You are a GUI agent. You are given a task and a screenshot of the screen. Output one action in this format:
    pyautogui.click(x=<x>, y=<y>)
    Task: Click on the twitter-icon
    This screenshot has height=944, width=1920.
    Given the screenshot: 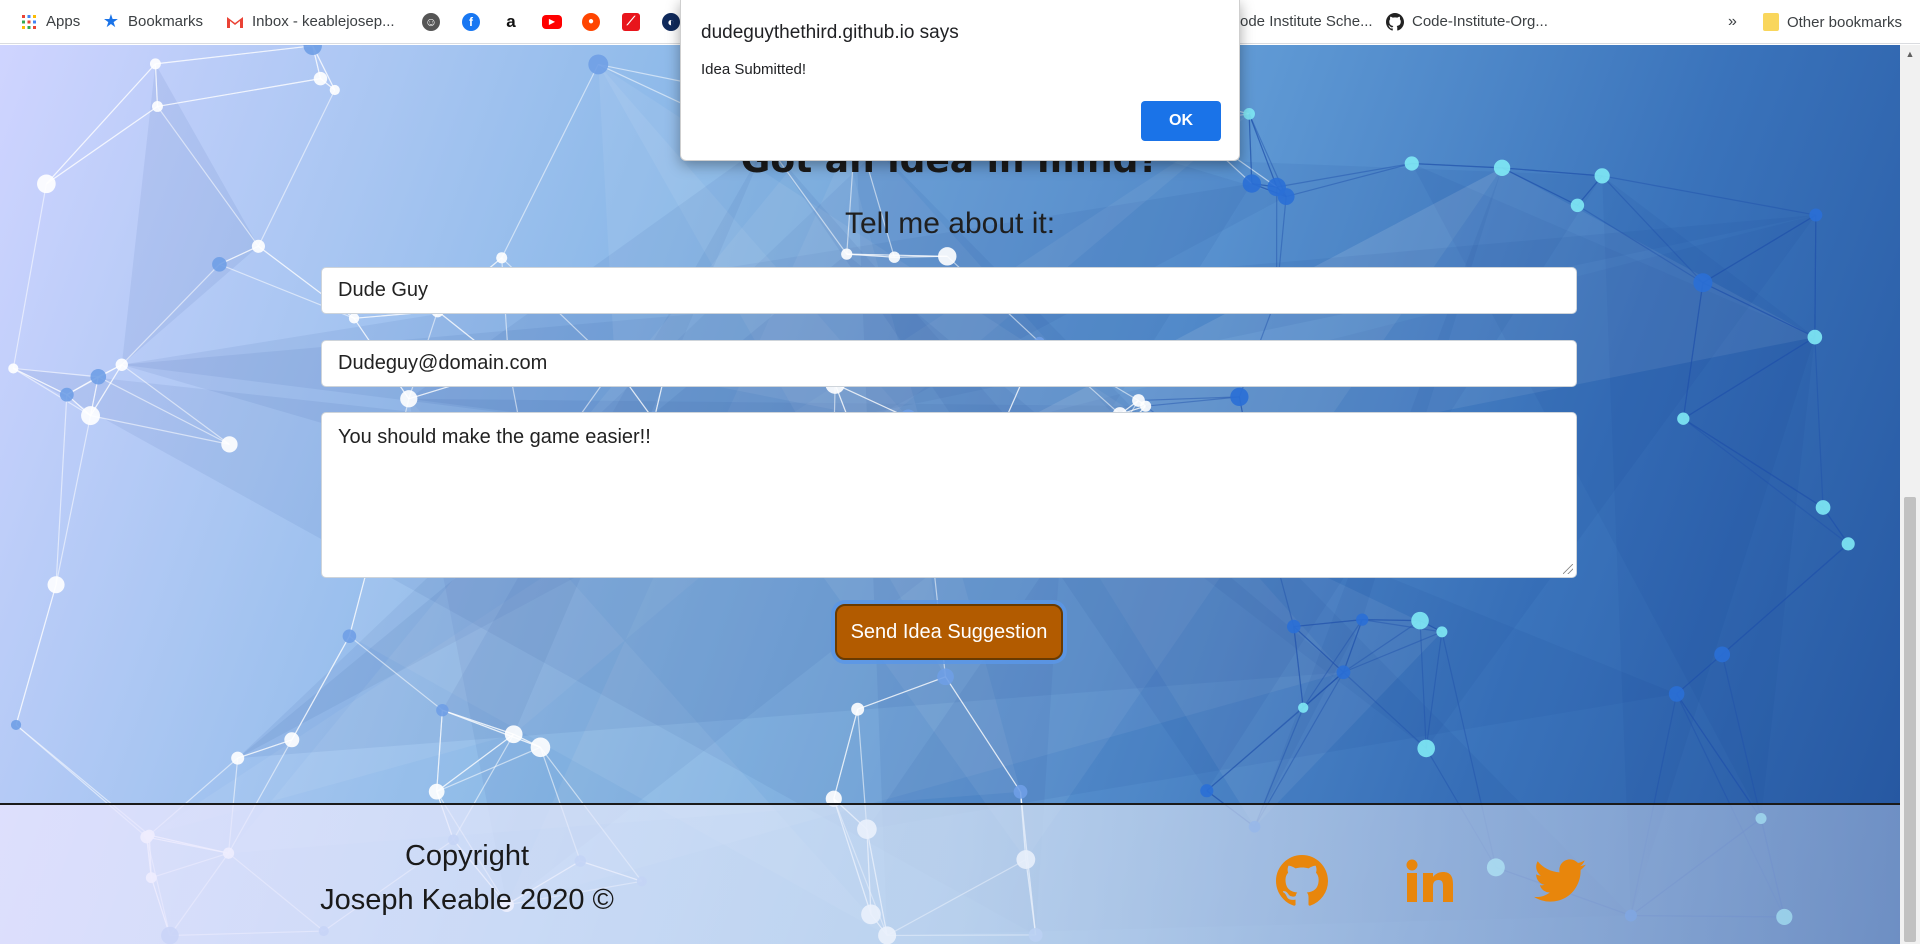 What is the action you would take?
    pyautogui.click(x=1560, y=880)
    